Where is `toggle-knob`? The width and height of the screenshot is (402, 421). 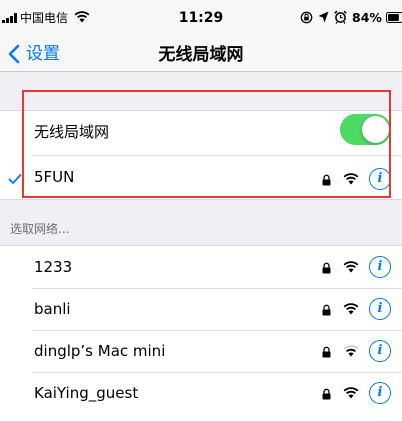
toggle-knob is located at coordinates (375, 129).